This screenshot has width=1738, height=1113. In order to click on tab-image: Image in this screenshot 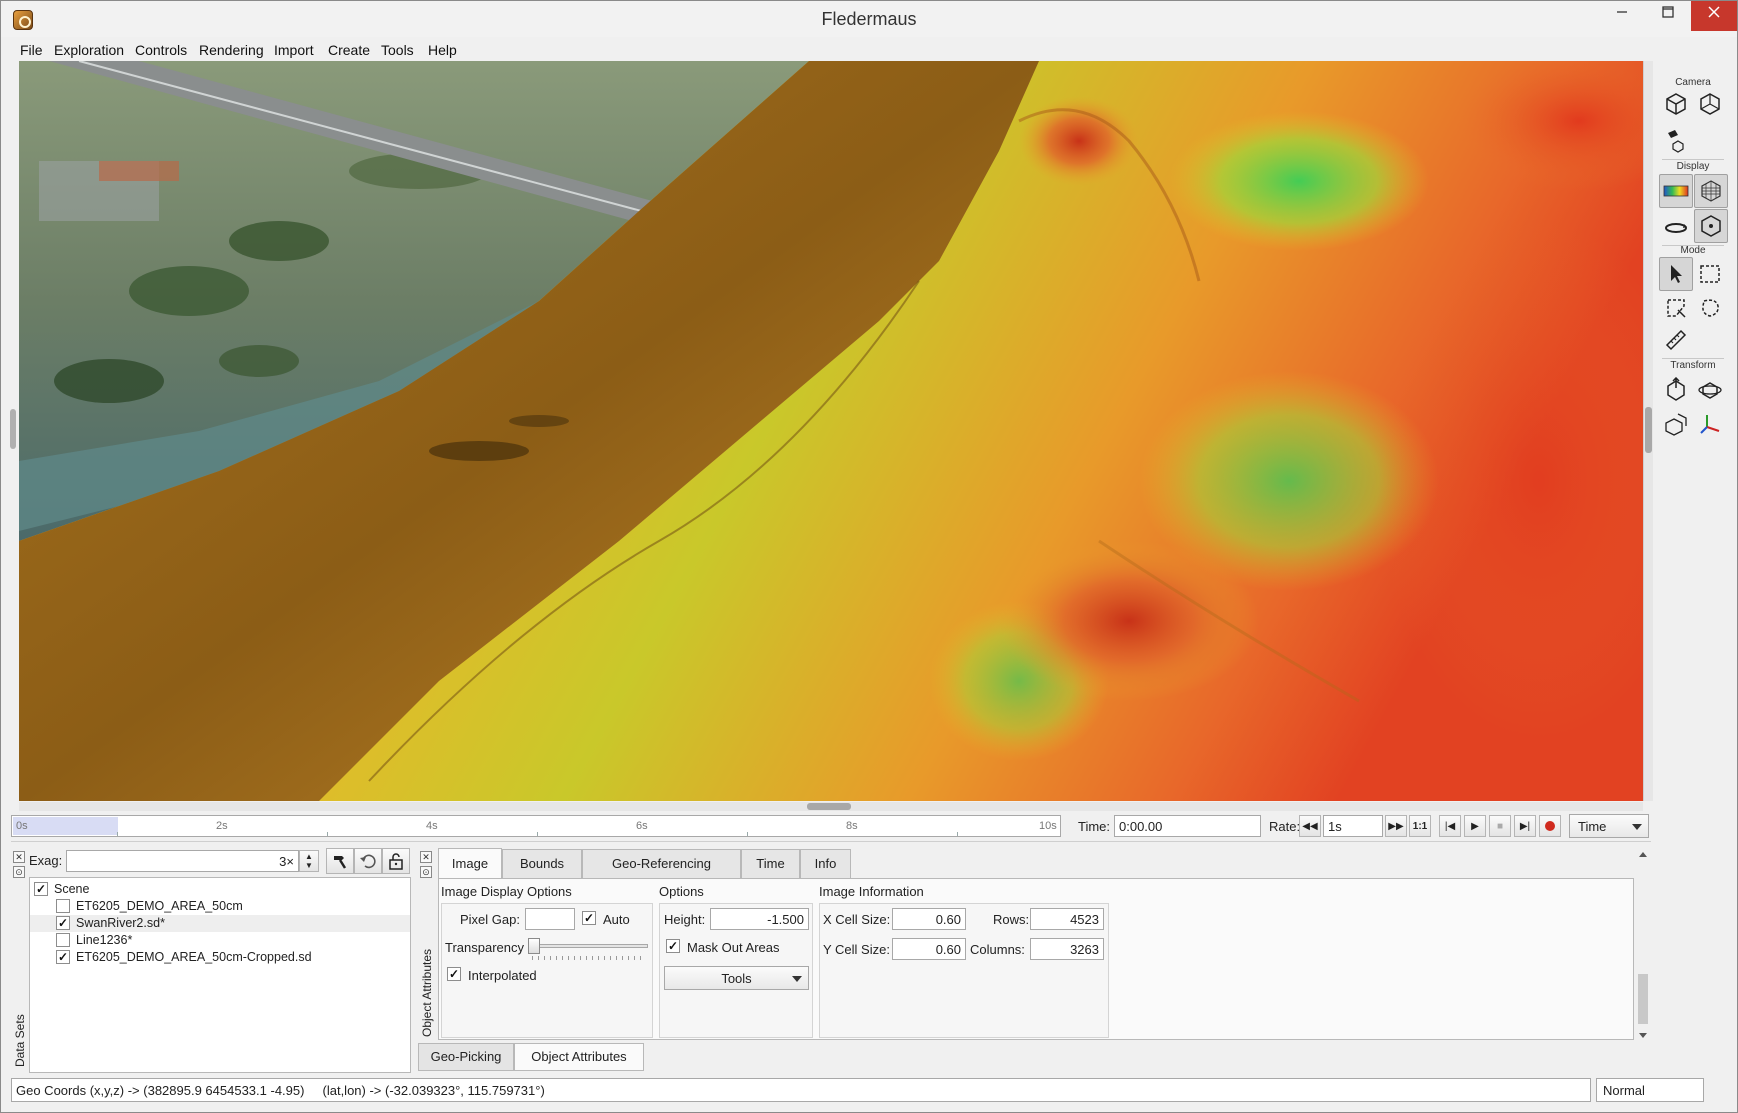, I will do `click(470, 863)`.